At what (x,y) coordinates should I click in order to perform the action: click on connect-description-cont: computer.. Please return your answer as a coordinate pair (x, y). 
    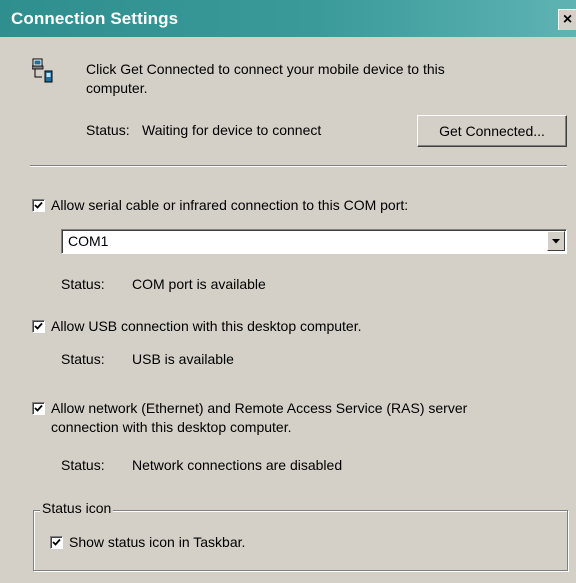
    Looking at the image, I should click on (117, 88).